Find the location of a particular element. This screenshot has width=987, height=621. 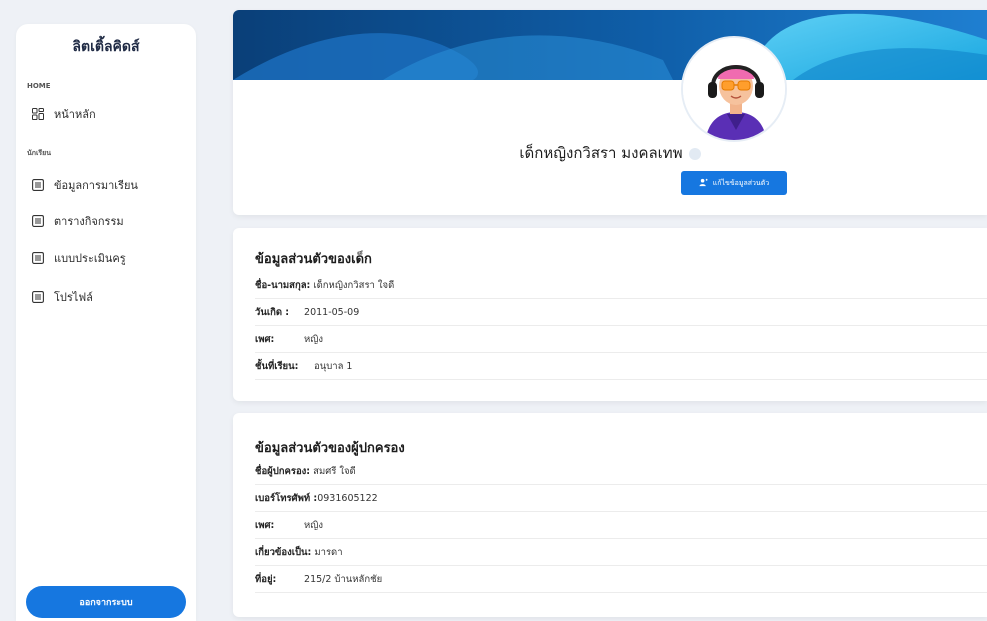

sidebar-item-label: โปรไฟล์ is located at coordinates (73, 297).